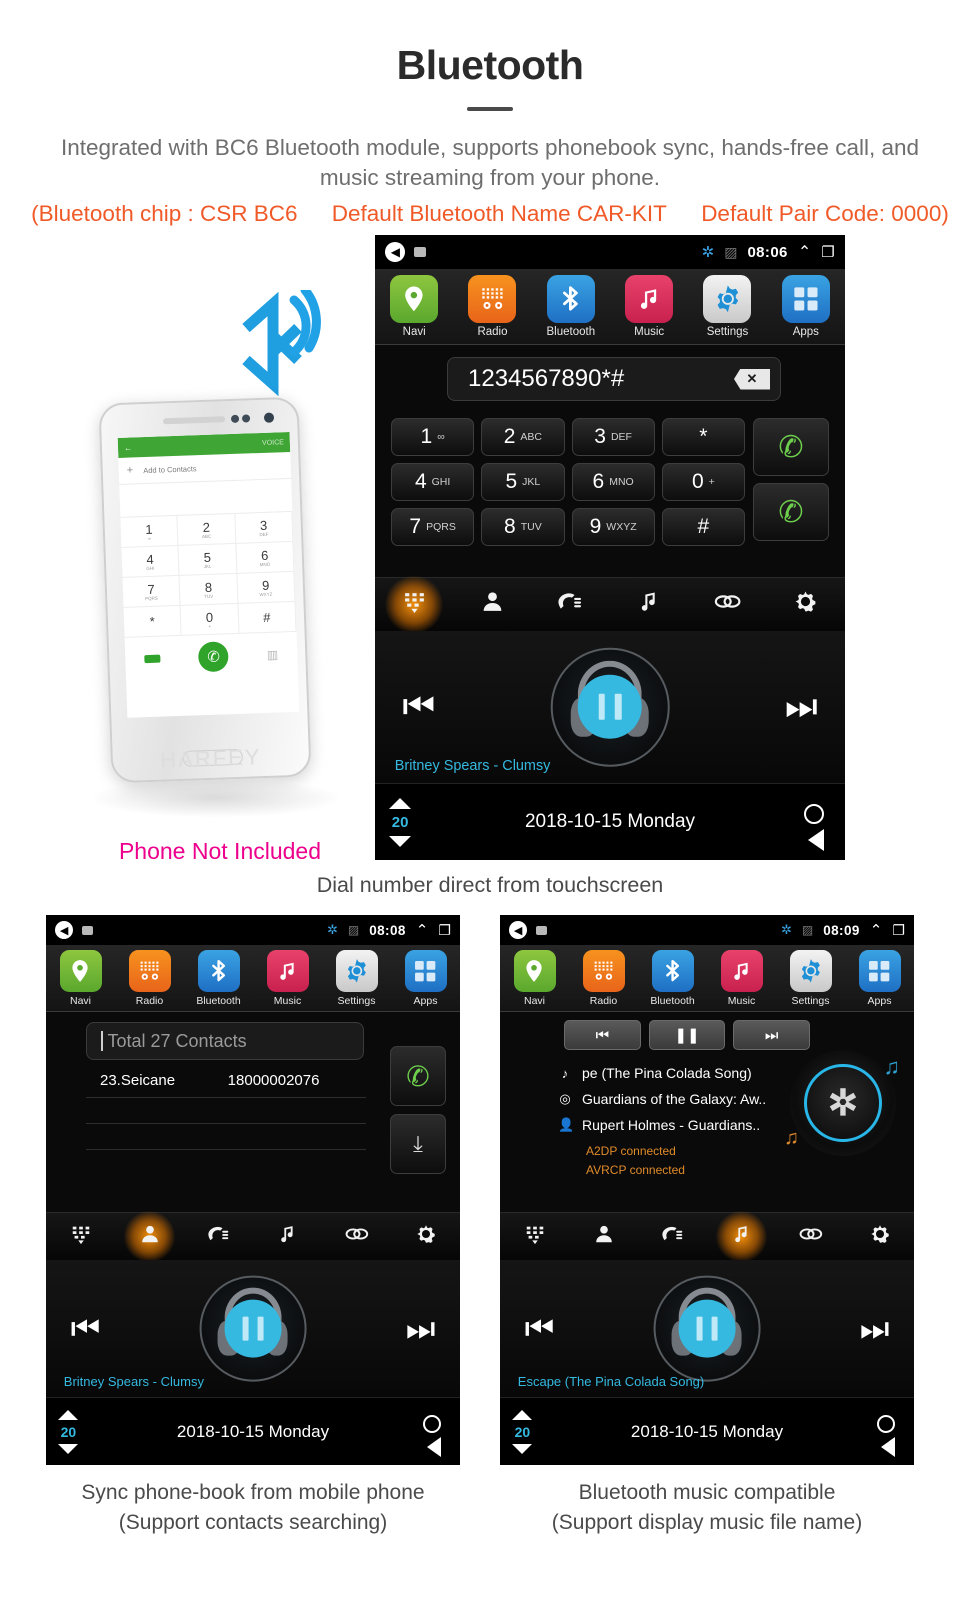 The image size is (980, 1610). I want to click on music-player-strip: ⏮ ⏭ Escape (The Pina Colada Song), so click(707, 1328).